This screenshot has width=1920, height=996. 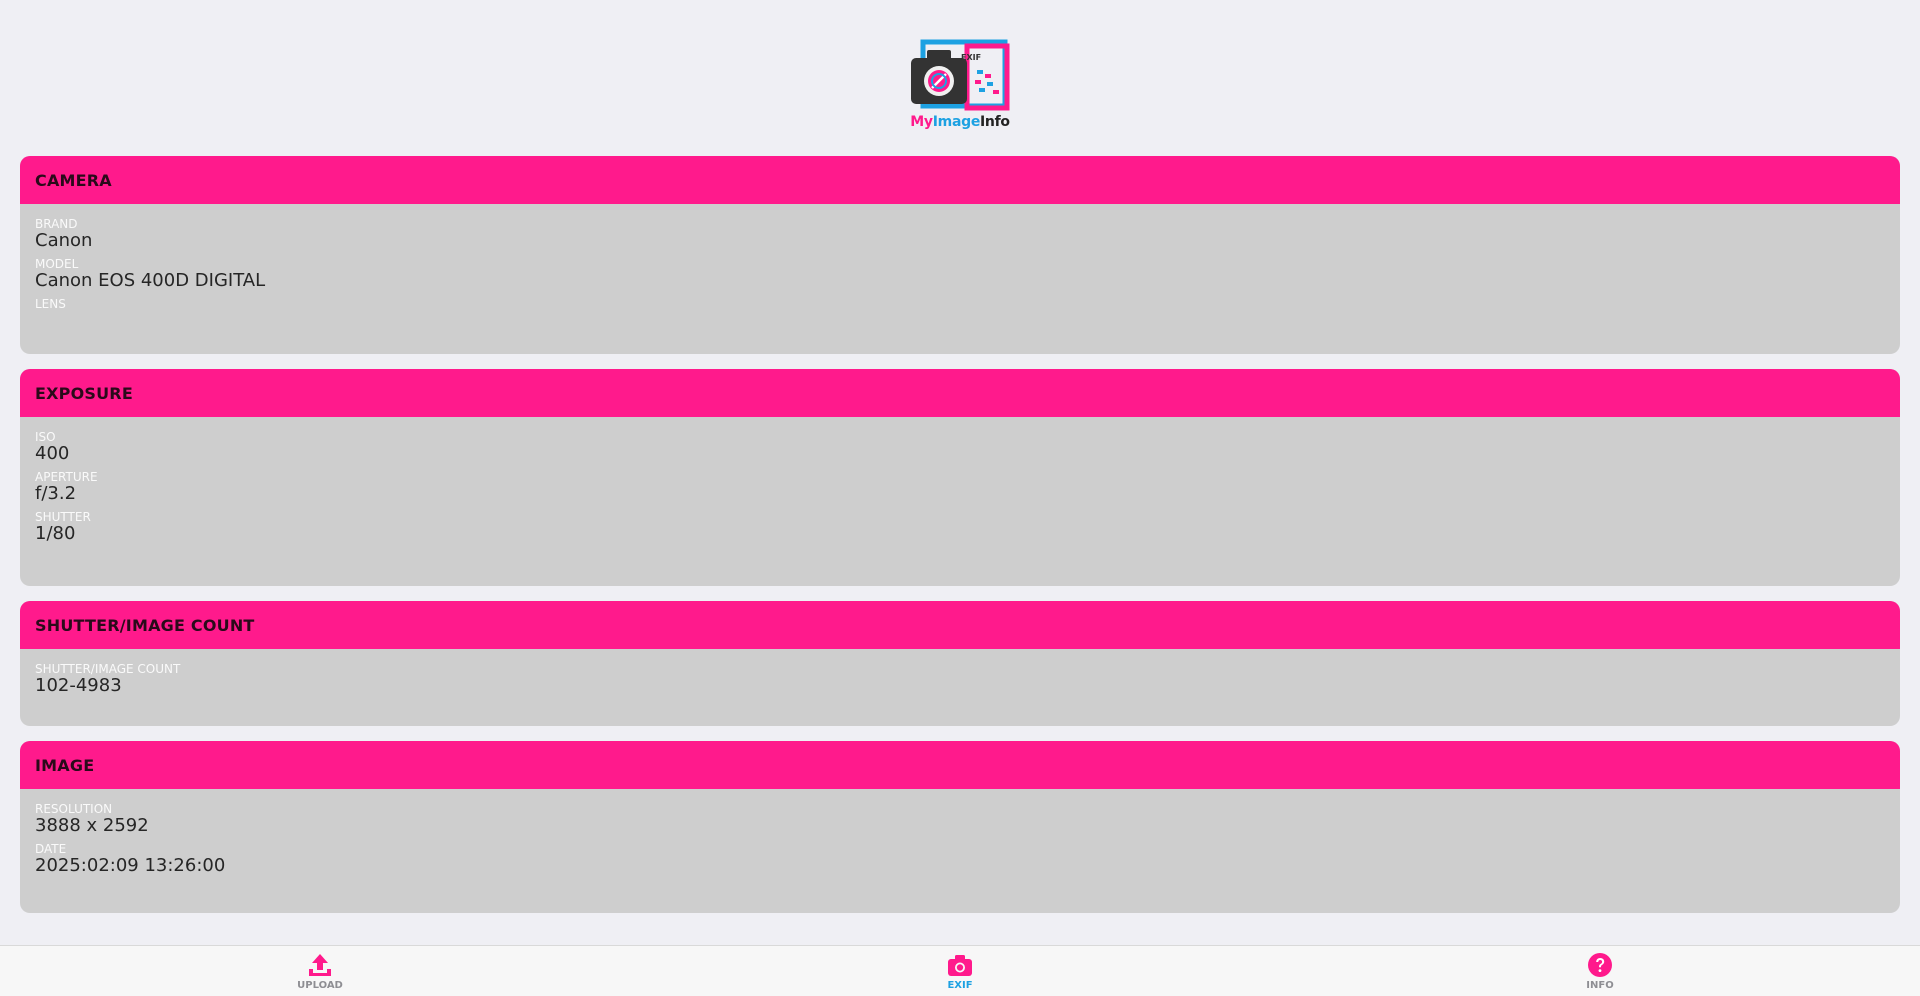 What do you see at coordinates (971, 57) in the screenshot?
I see `logo-badge: EXIF` at bounding box center [971, 57].